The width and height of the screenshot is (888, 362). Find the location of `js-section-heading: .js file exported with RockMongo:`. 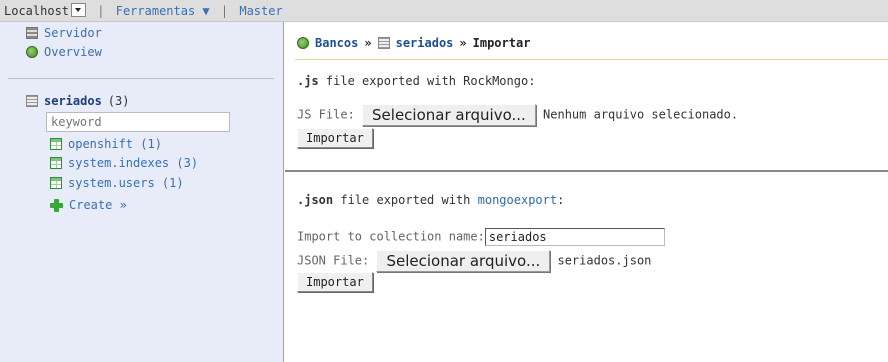

js-section-heading: .js file exported with RockMongo: is located at coordinates (416, 81).